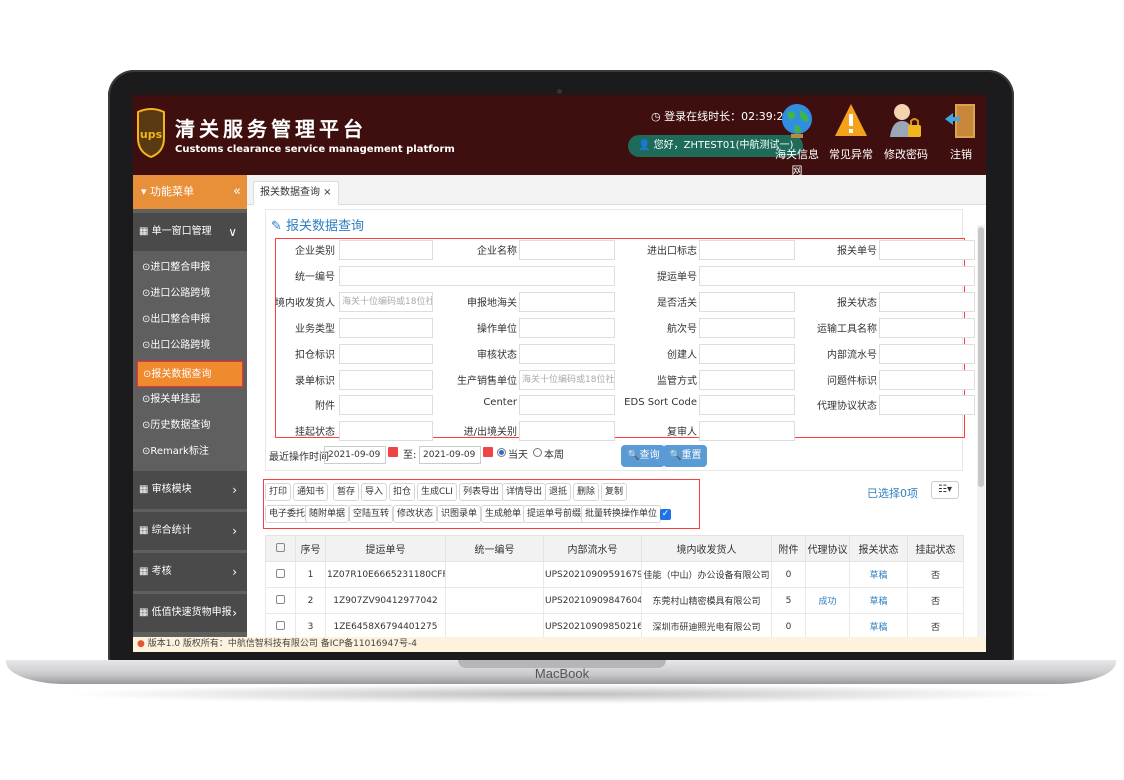 The height and width of the screenshot is (780, 1124). What do you see at coordinates (190, 613) in the screenshot?
I see `sidebar-group-low-value: ▦ 低值快速货物申报 ›` at bounding box center [190, 613].